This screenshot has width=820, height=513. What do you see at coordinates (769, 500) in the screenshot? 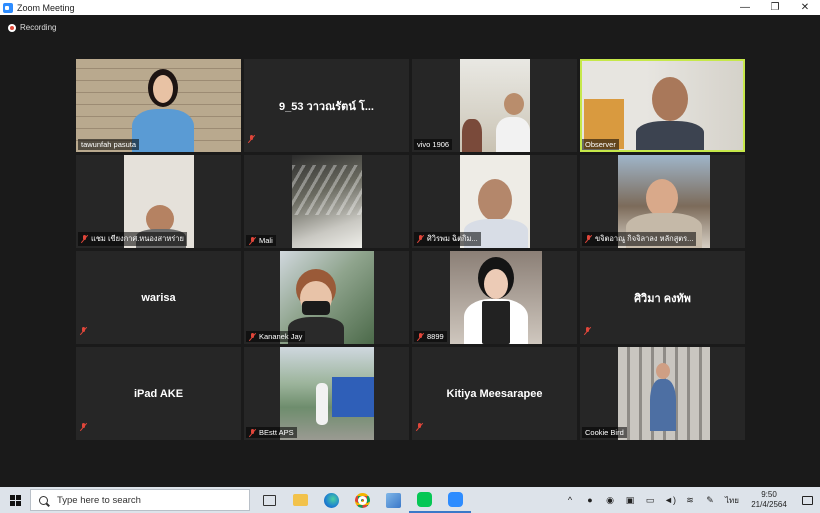
I see `taskbar-clock: 9:50 21/4/2564` at bounding box center [769, 500].